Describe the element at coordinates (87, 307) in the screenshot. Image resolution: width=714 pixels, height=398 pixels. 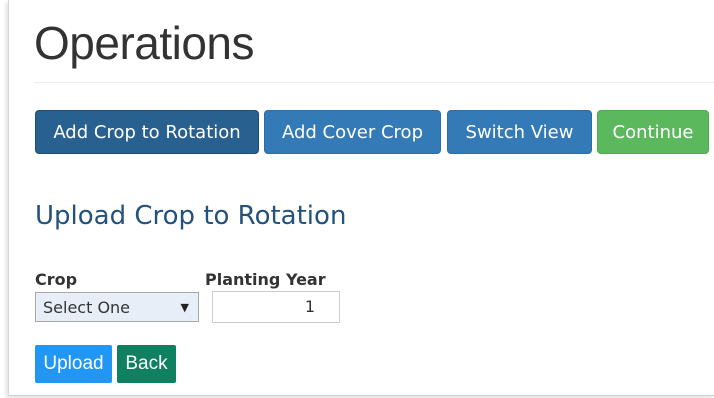
I see `crop-select-value: Select One` at that location.